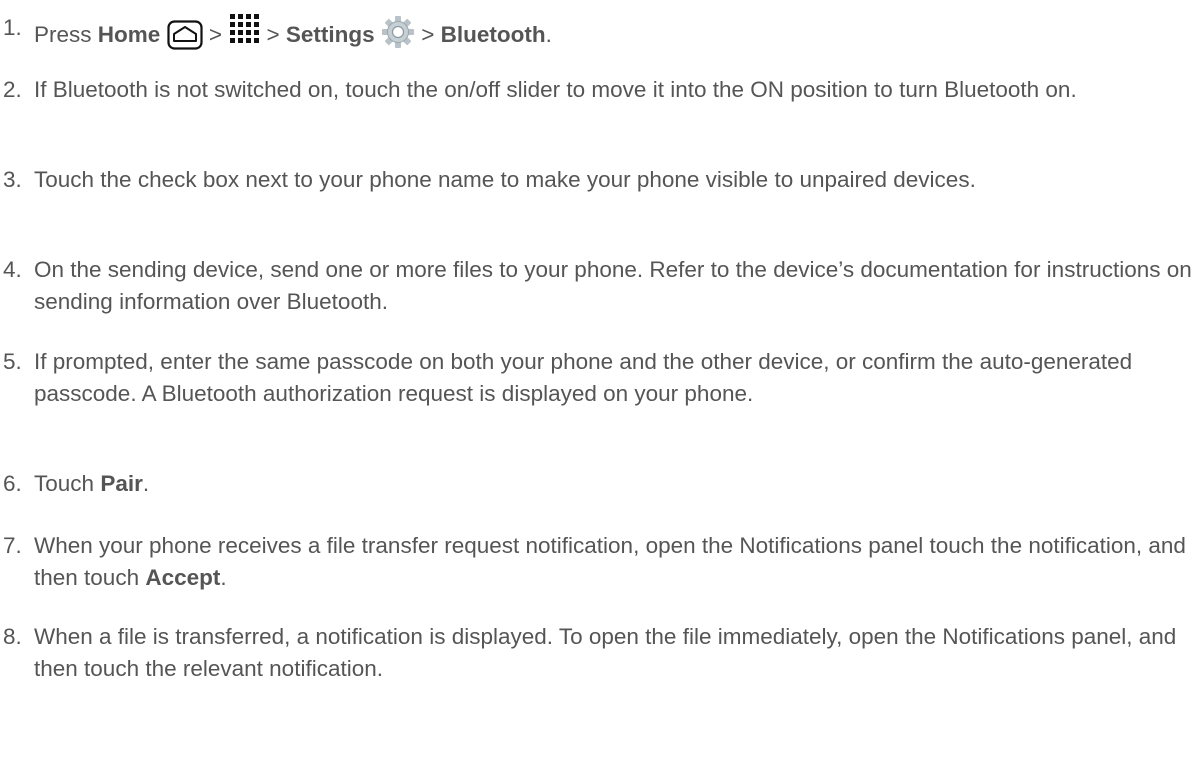 This screenshot has height=780, width=1204. Describe the element at coordinates (183, 577) in the screenshot. I see `accept-label: Accept` at that location.